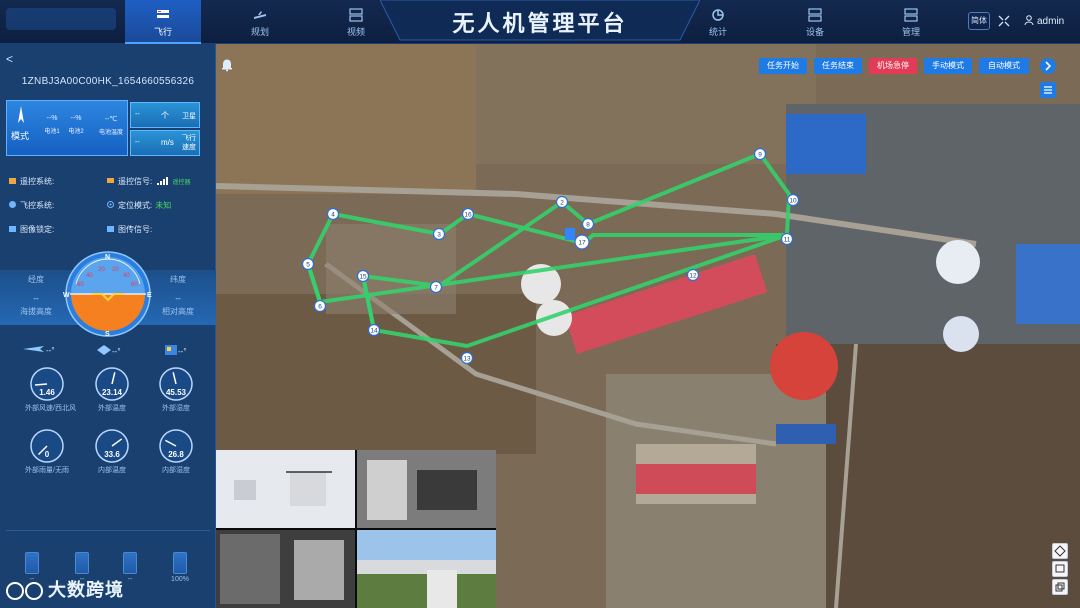 The width and height of the screenshot is (1080, 608). What do you see at coordinates (149, 295) in the screenshot?
I see `compass-east: E` at bounding box center [149, 295].